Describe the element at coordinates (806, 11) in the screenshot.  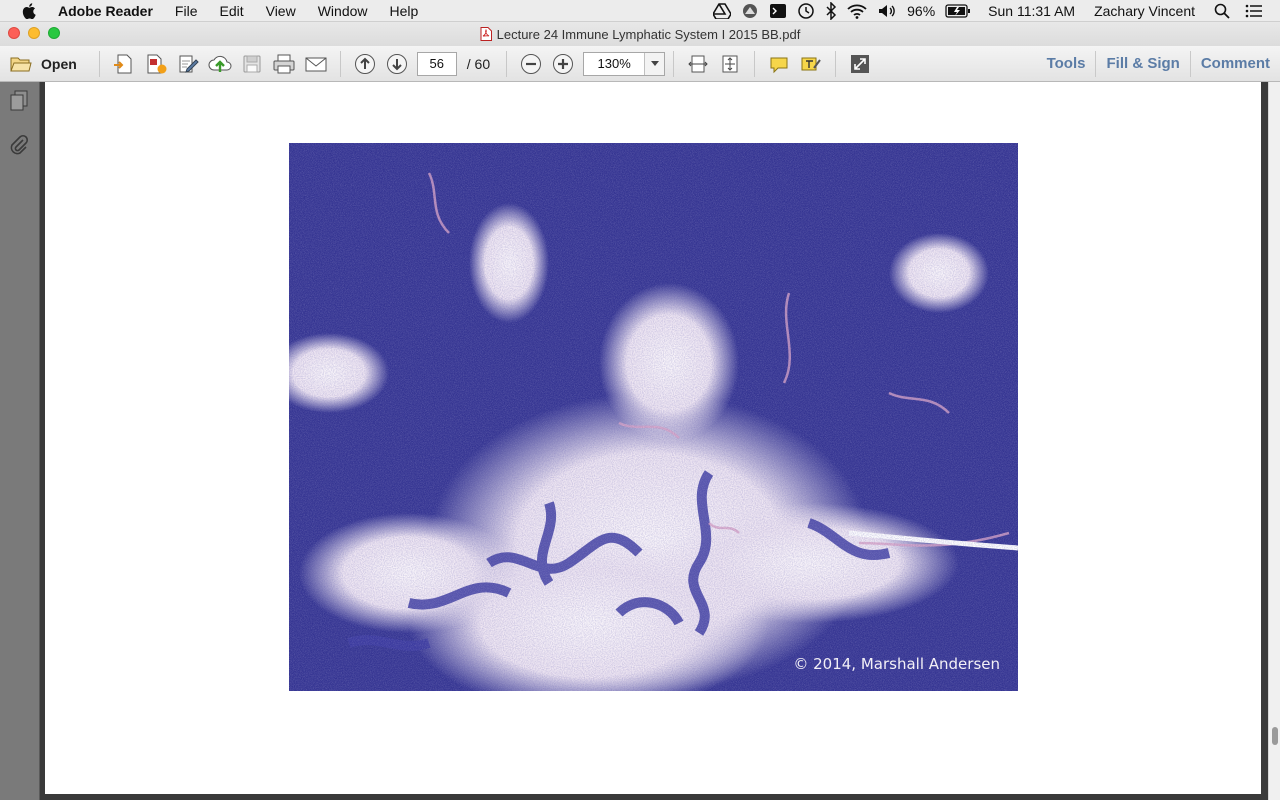
I see `time-machine-icon` at that location.